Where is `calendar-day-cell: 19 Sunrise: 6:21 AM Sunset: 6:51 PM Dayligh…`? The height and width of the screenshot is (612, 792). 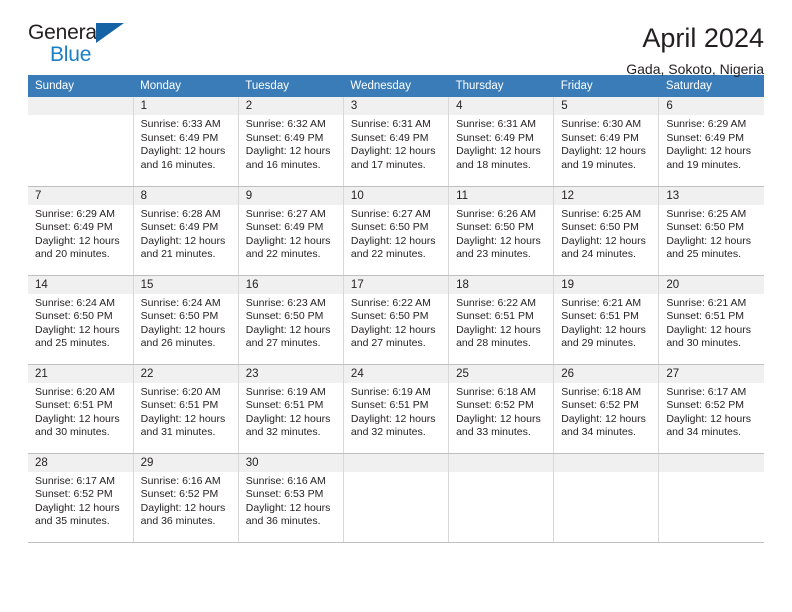 calendar-day-cell: 19 Sunrise: 6:21 AM Sunset: 6:51 PM Dayligh… is located at coordinates (606, 319).